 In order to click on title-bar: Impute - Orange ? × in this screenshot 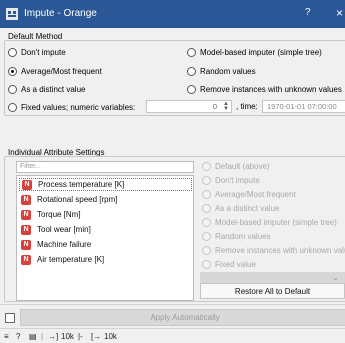, I will do `click(172, 14)`.